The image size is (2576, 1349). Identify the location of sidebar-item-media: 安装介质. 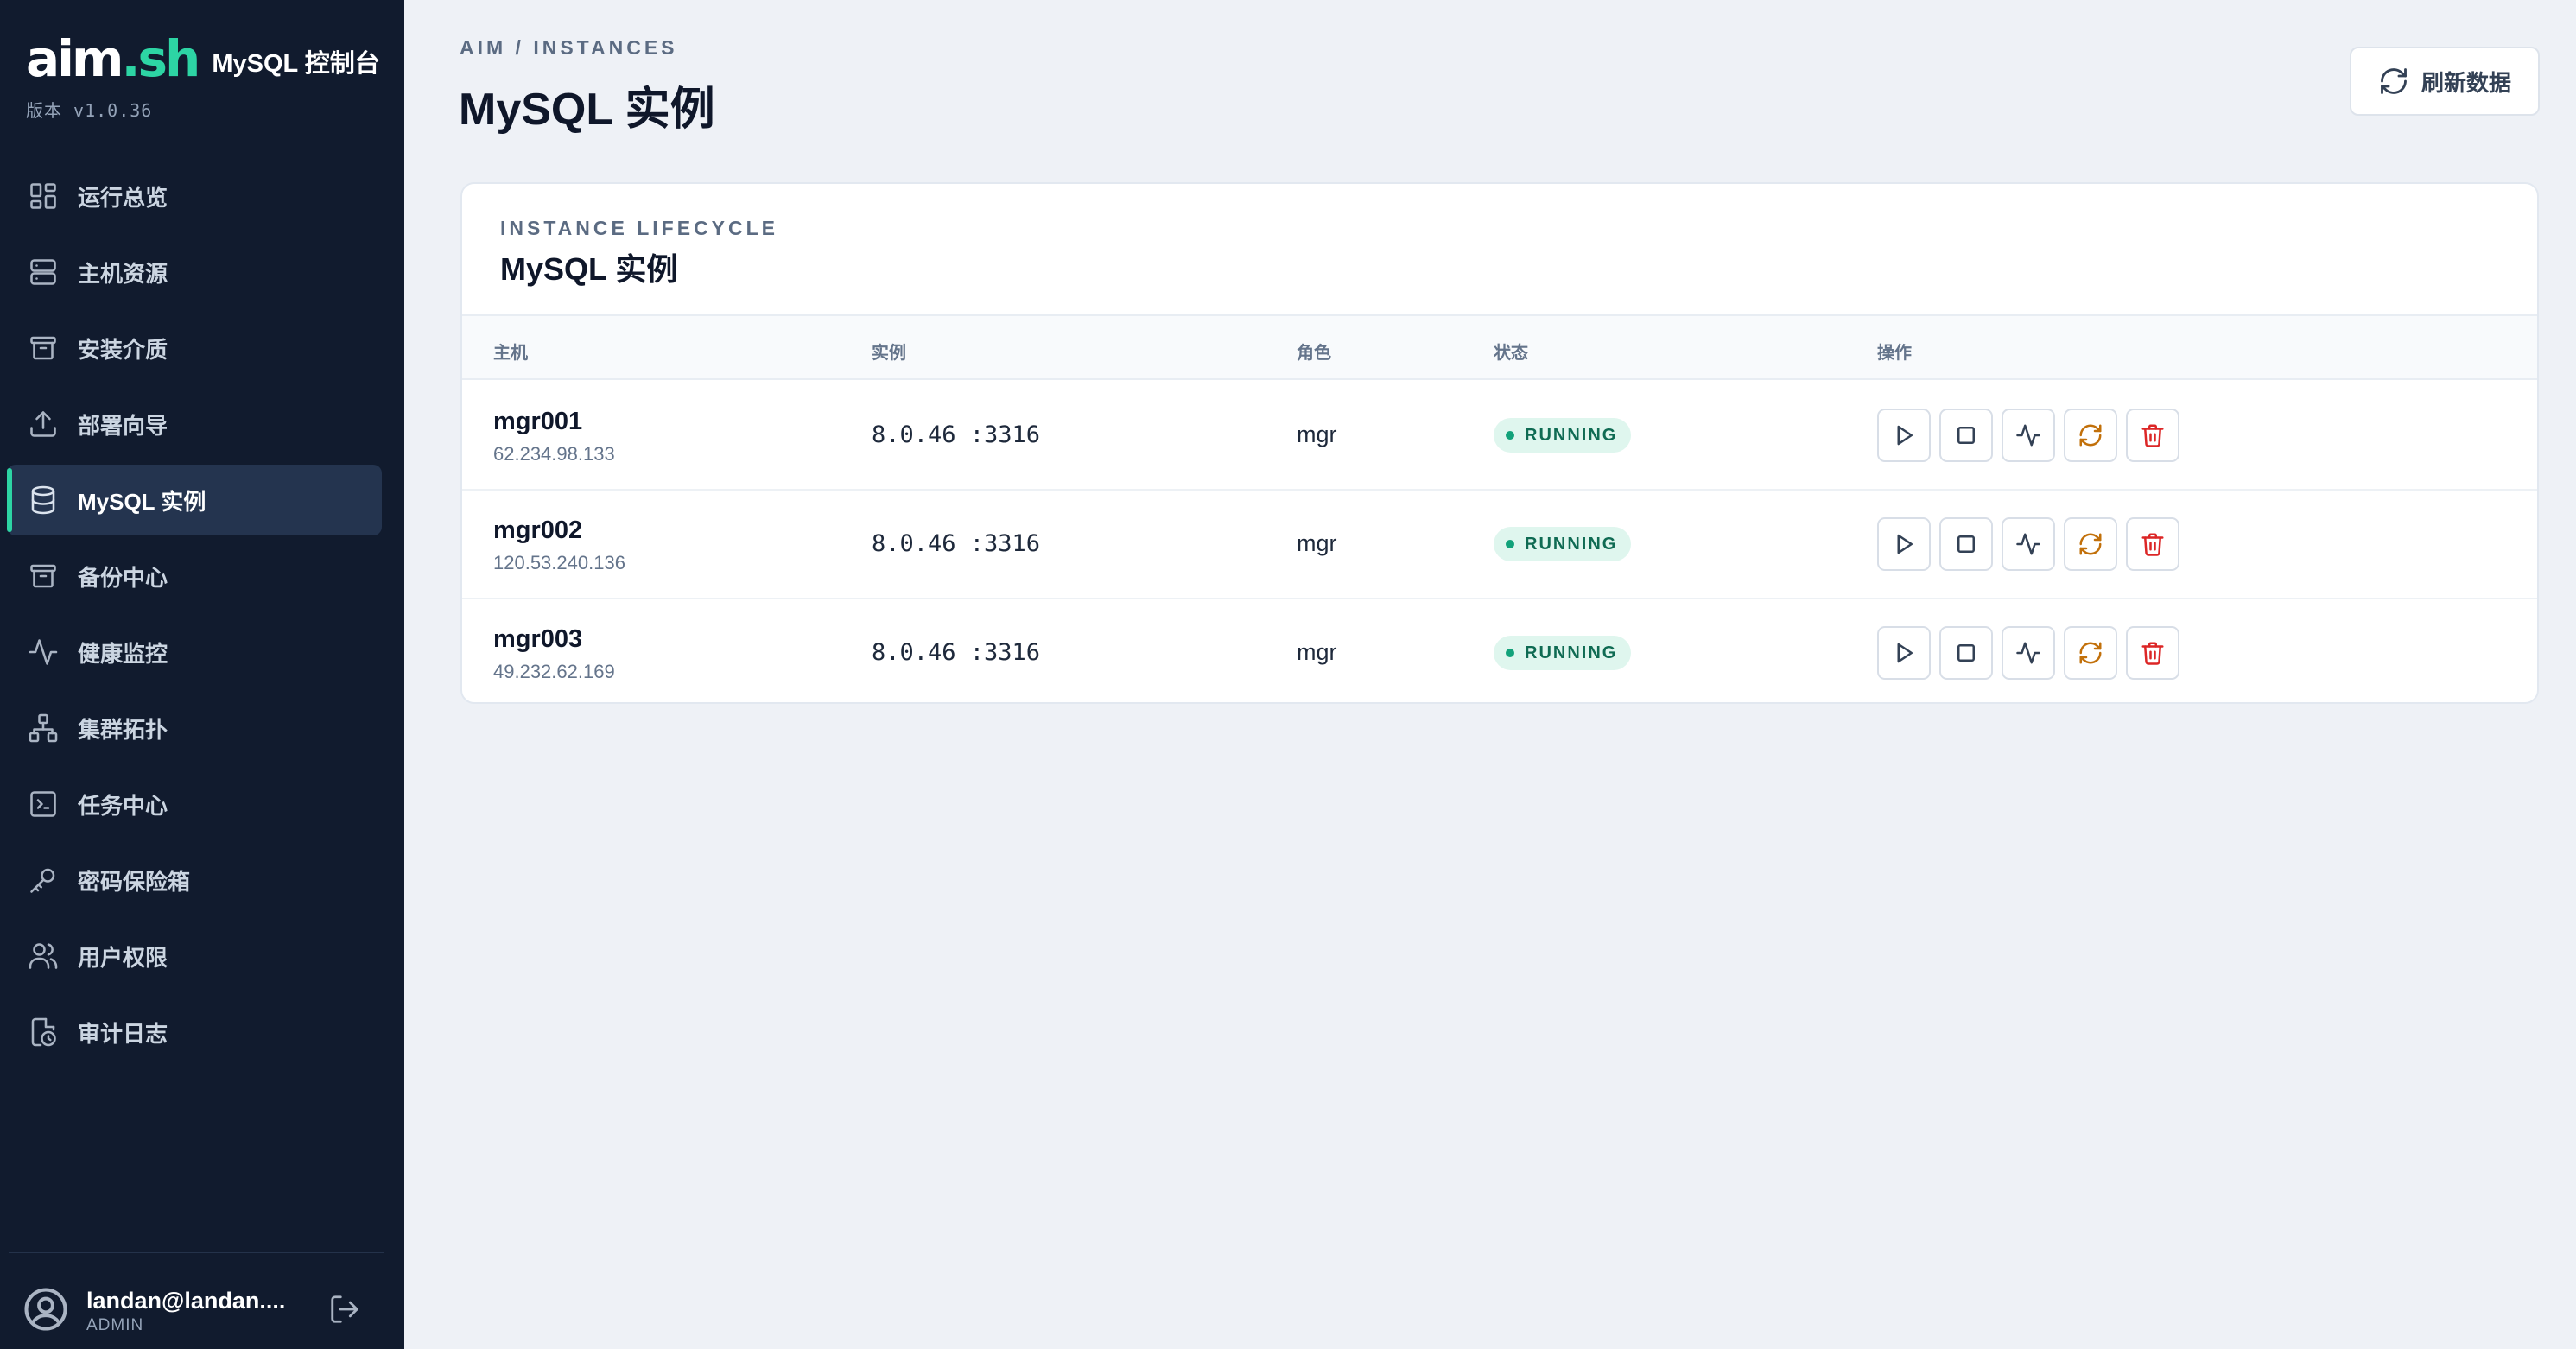
(194, 348).